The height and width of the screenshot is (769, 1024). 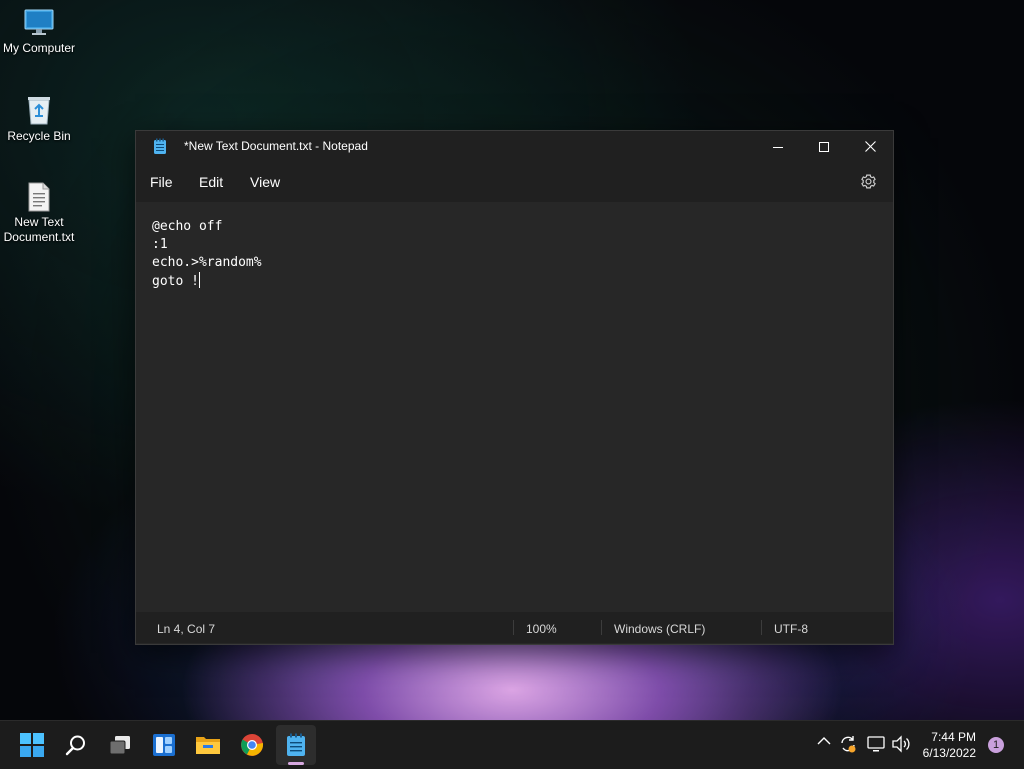 I want to click on menu-view: View, so click(x=265, y=182).